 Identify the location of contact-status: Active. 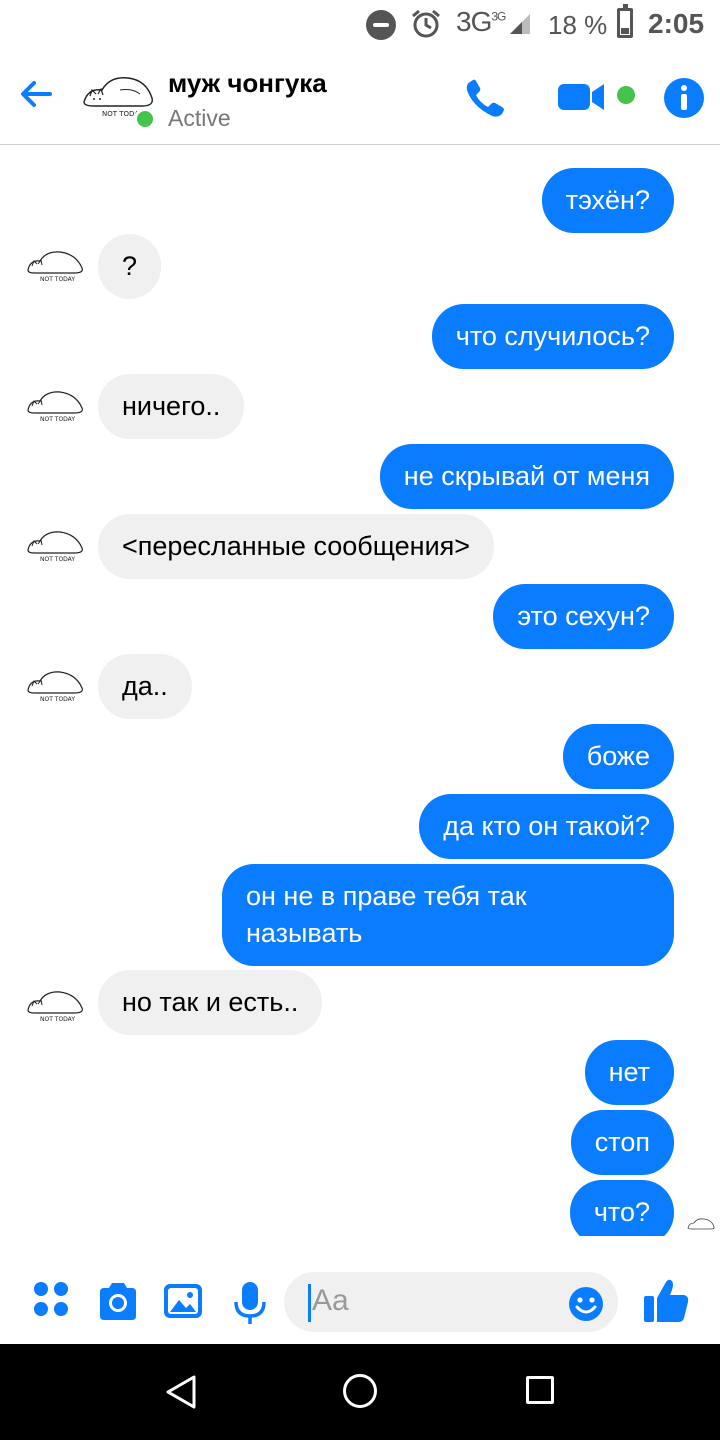
(199, 118).